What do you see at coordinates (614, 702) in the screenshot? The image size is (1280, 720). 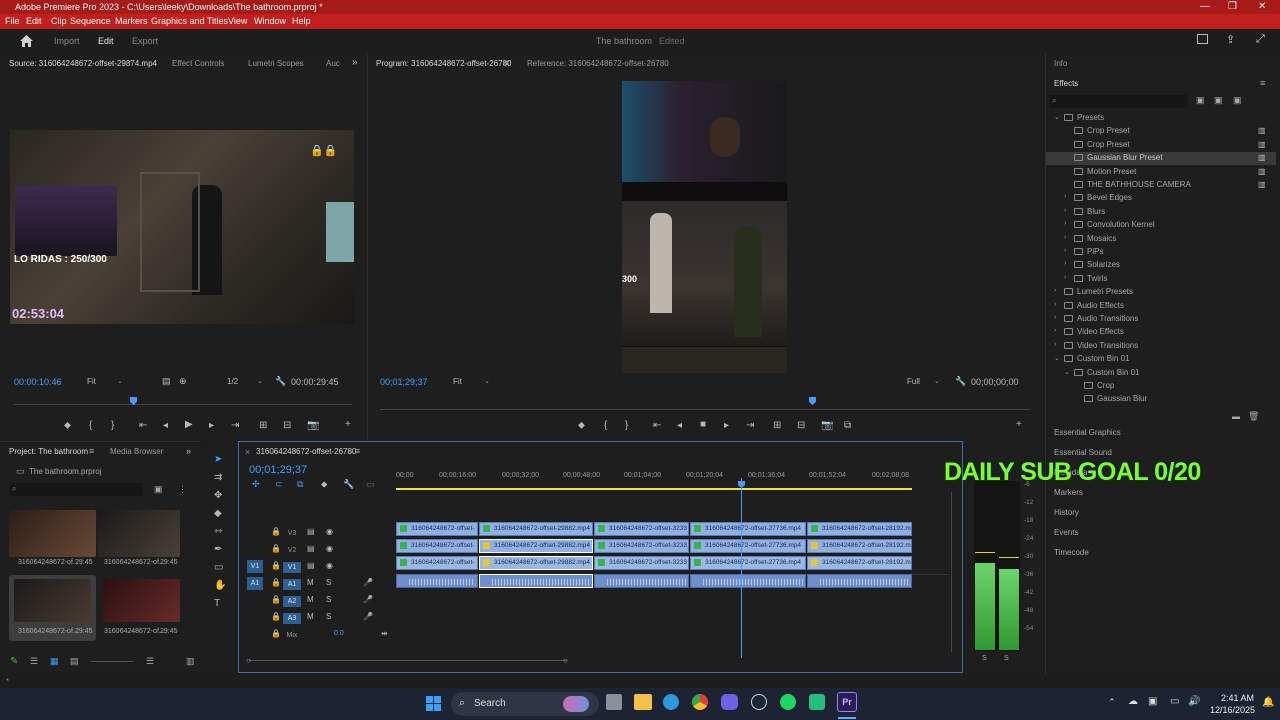 I see `task-view-icon` at bounding box center [614, 702].